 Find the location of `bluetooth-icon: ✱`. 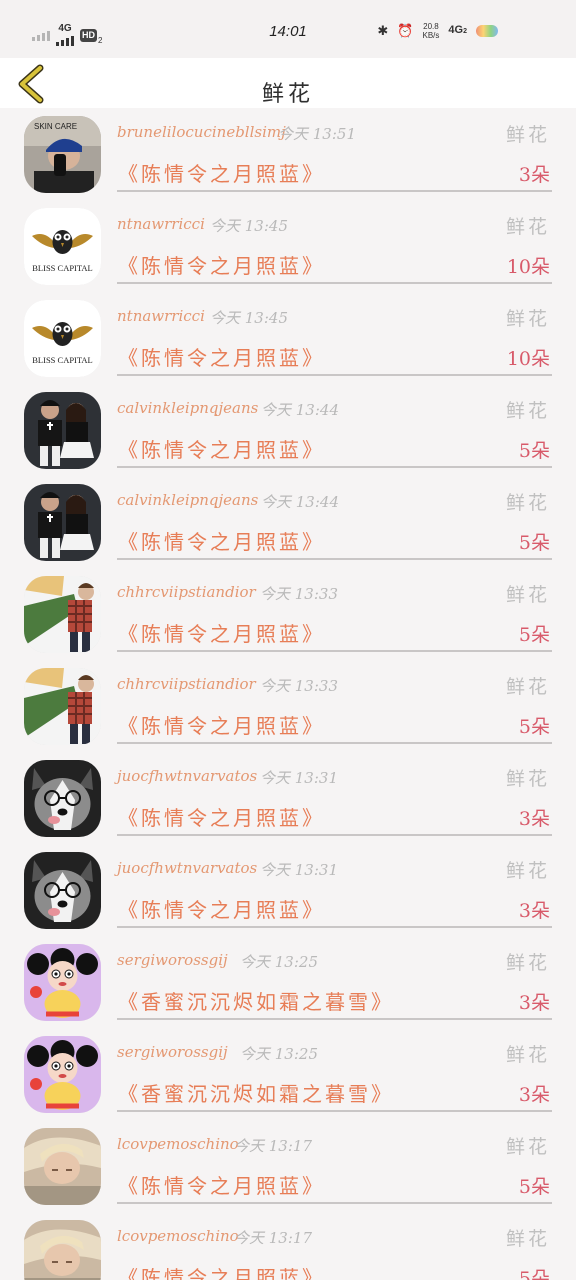

bluetooth-icon: ✱ is located at coordinates (383, 30).